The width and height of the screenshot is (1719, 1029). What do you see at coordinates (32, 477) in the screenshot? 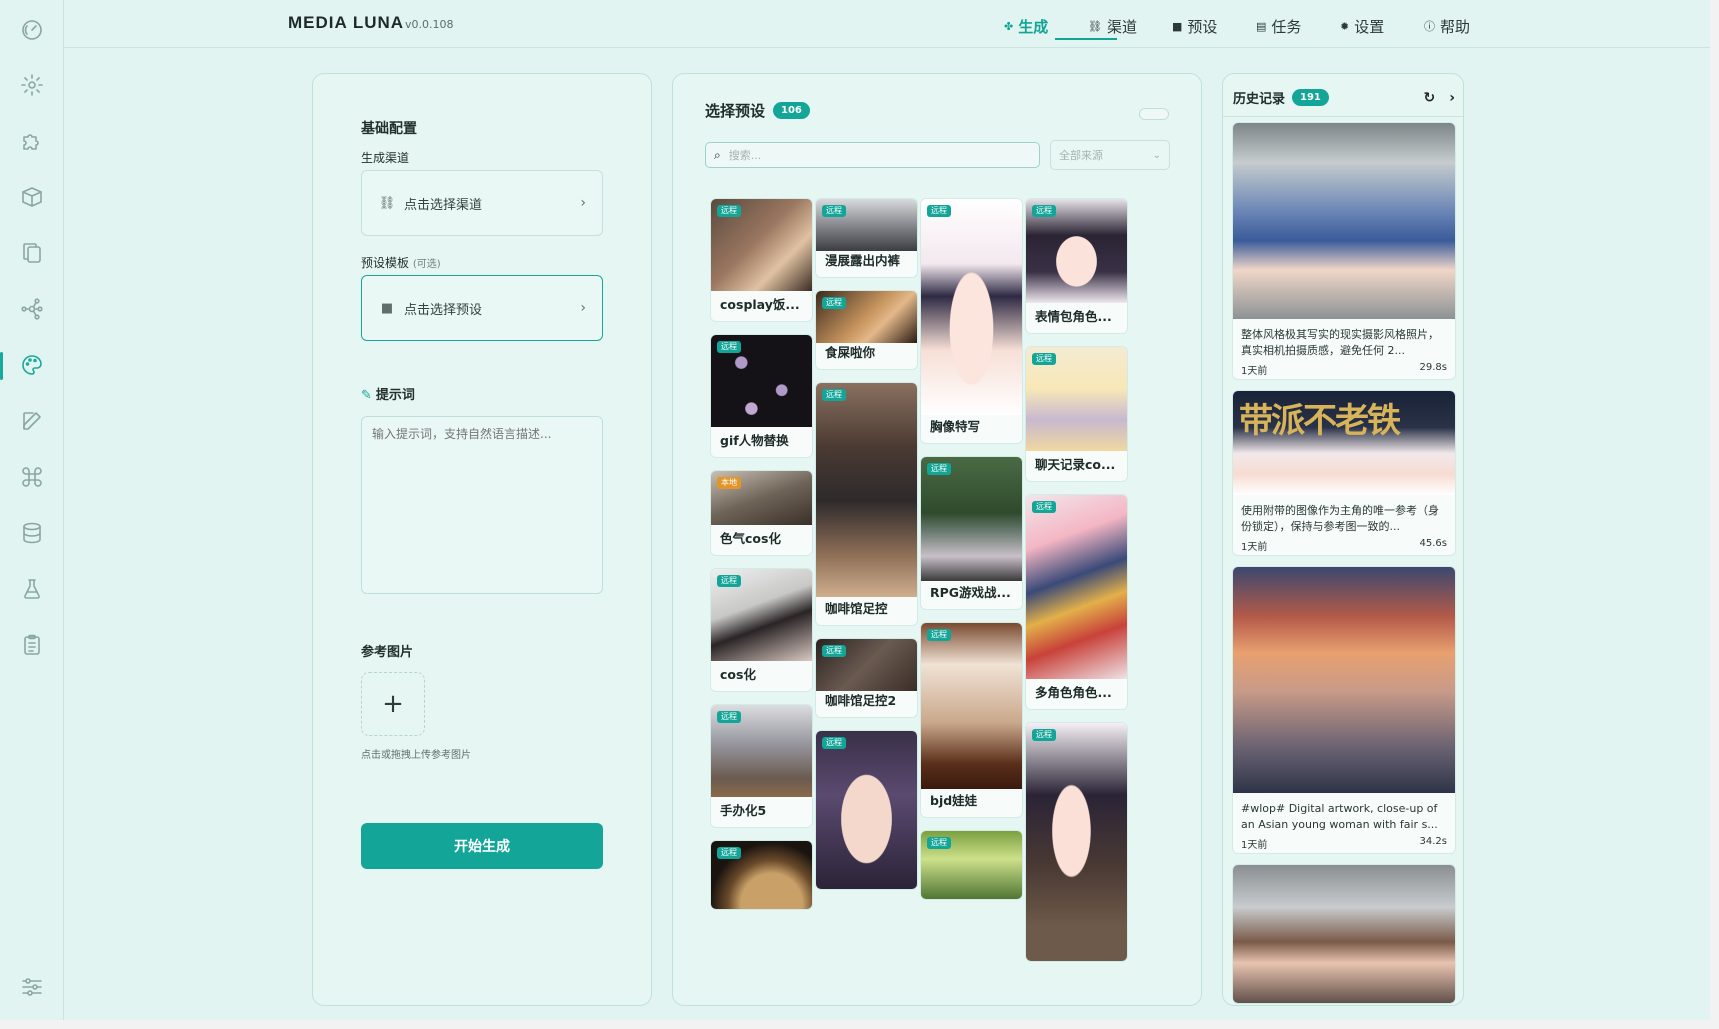
I see `command-icon` at bounding box center [32, 477].